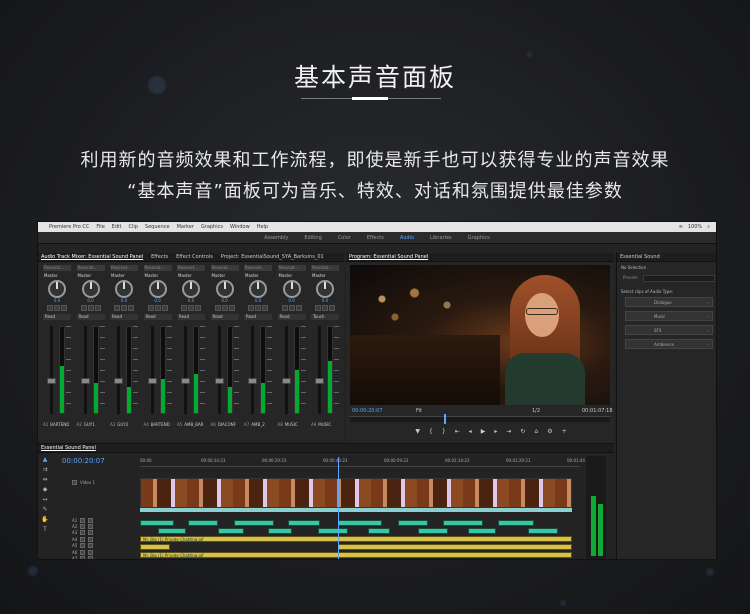 This screenshot has width=750, height=614. What do you see at coordinates (480, 419) in the screenshot?
I see `program-scrubber` at bounding box center [480, 419].